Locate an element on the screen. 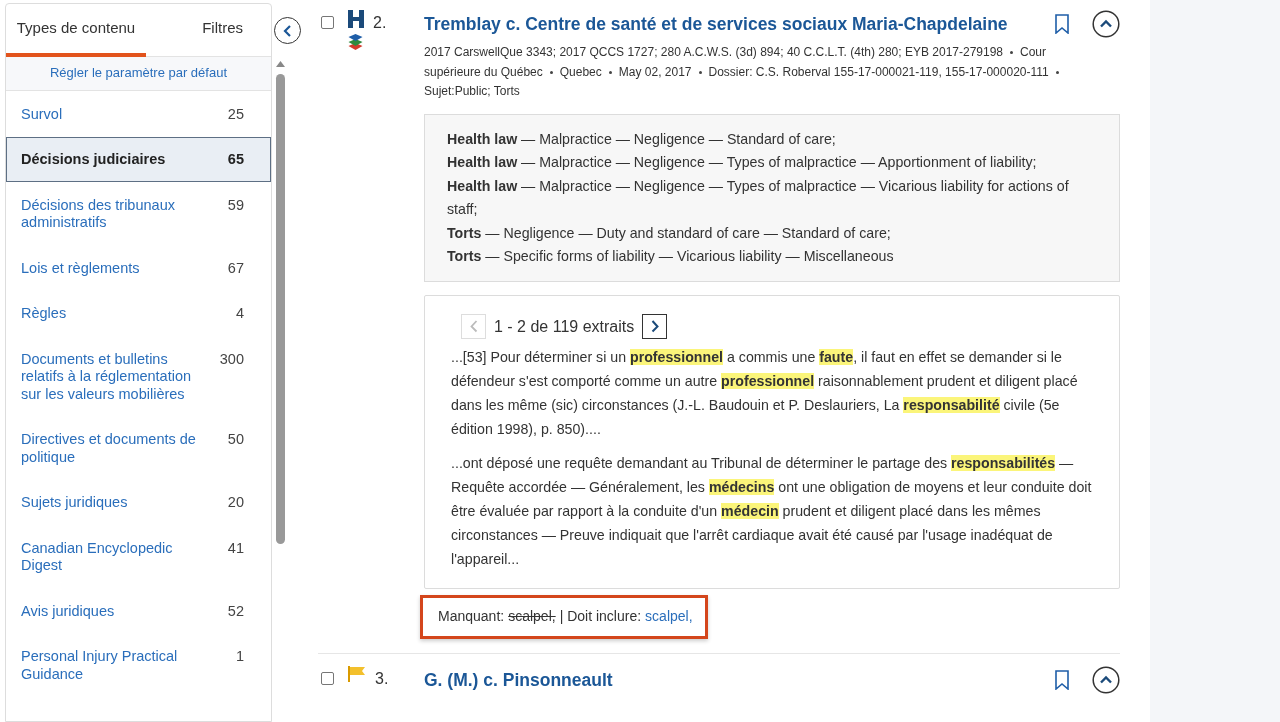 The height and width of the screenshot is (722, 1280). hospital-icon is located at coordinates (356, 19).